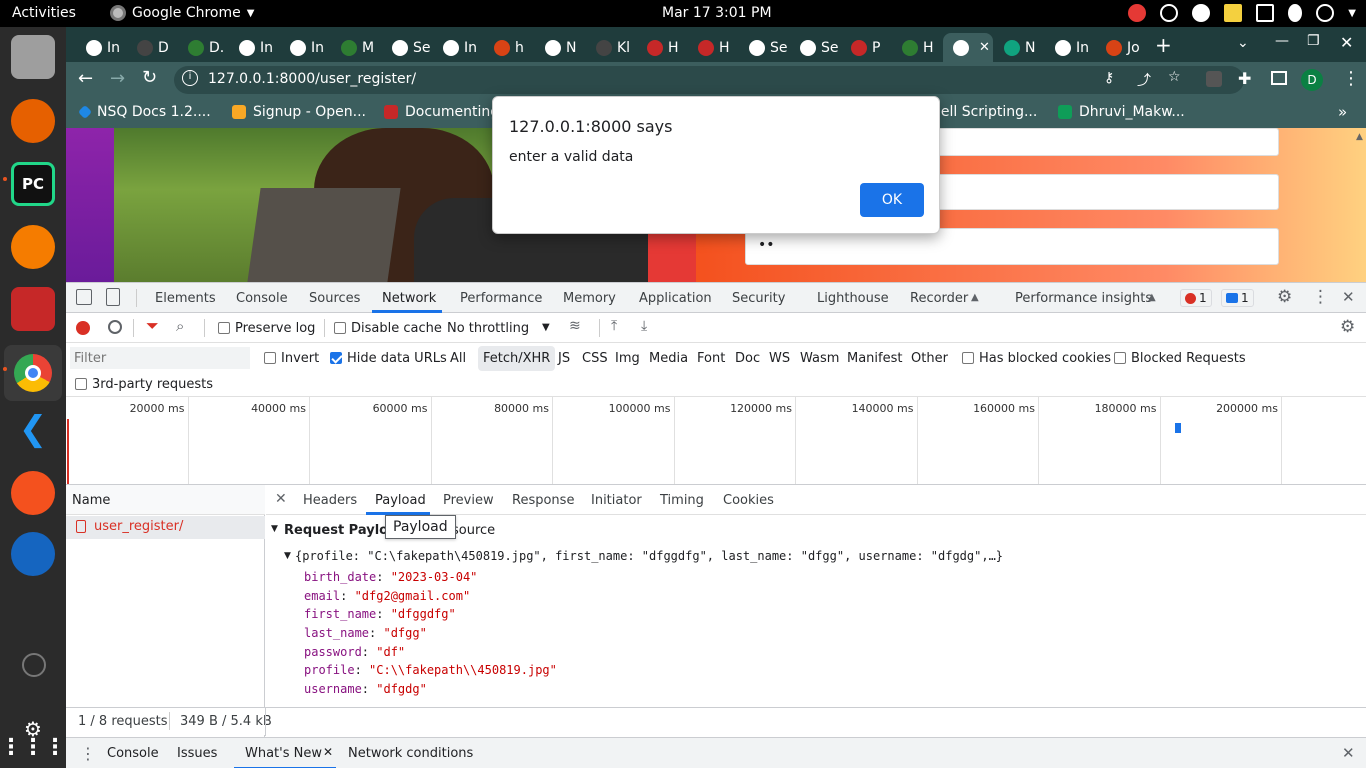 The height and width of the screenshot is (768, 1366). Describe the element at coordinates (138, 526) in the screenshot. I see `request-name: user_register/` at that location.